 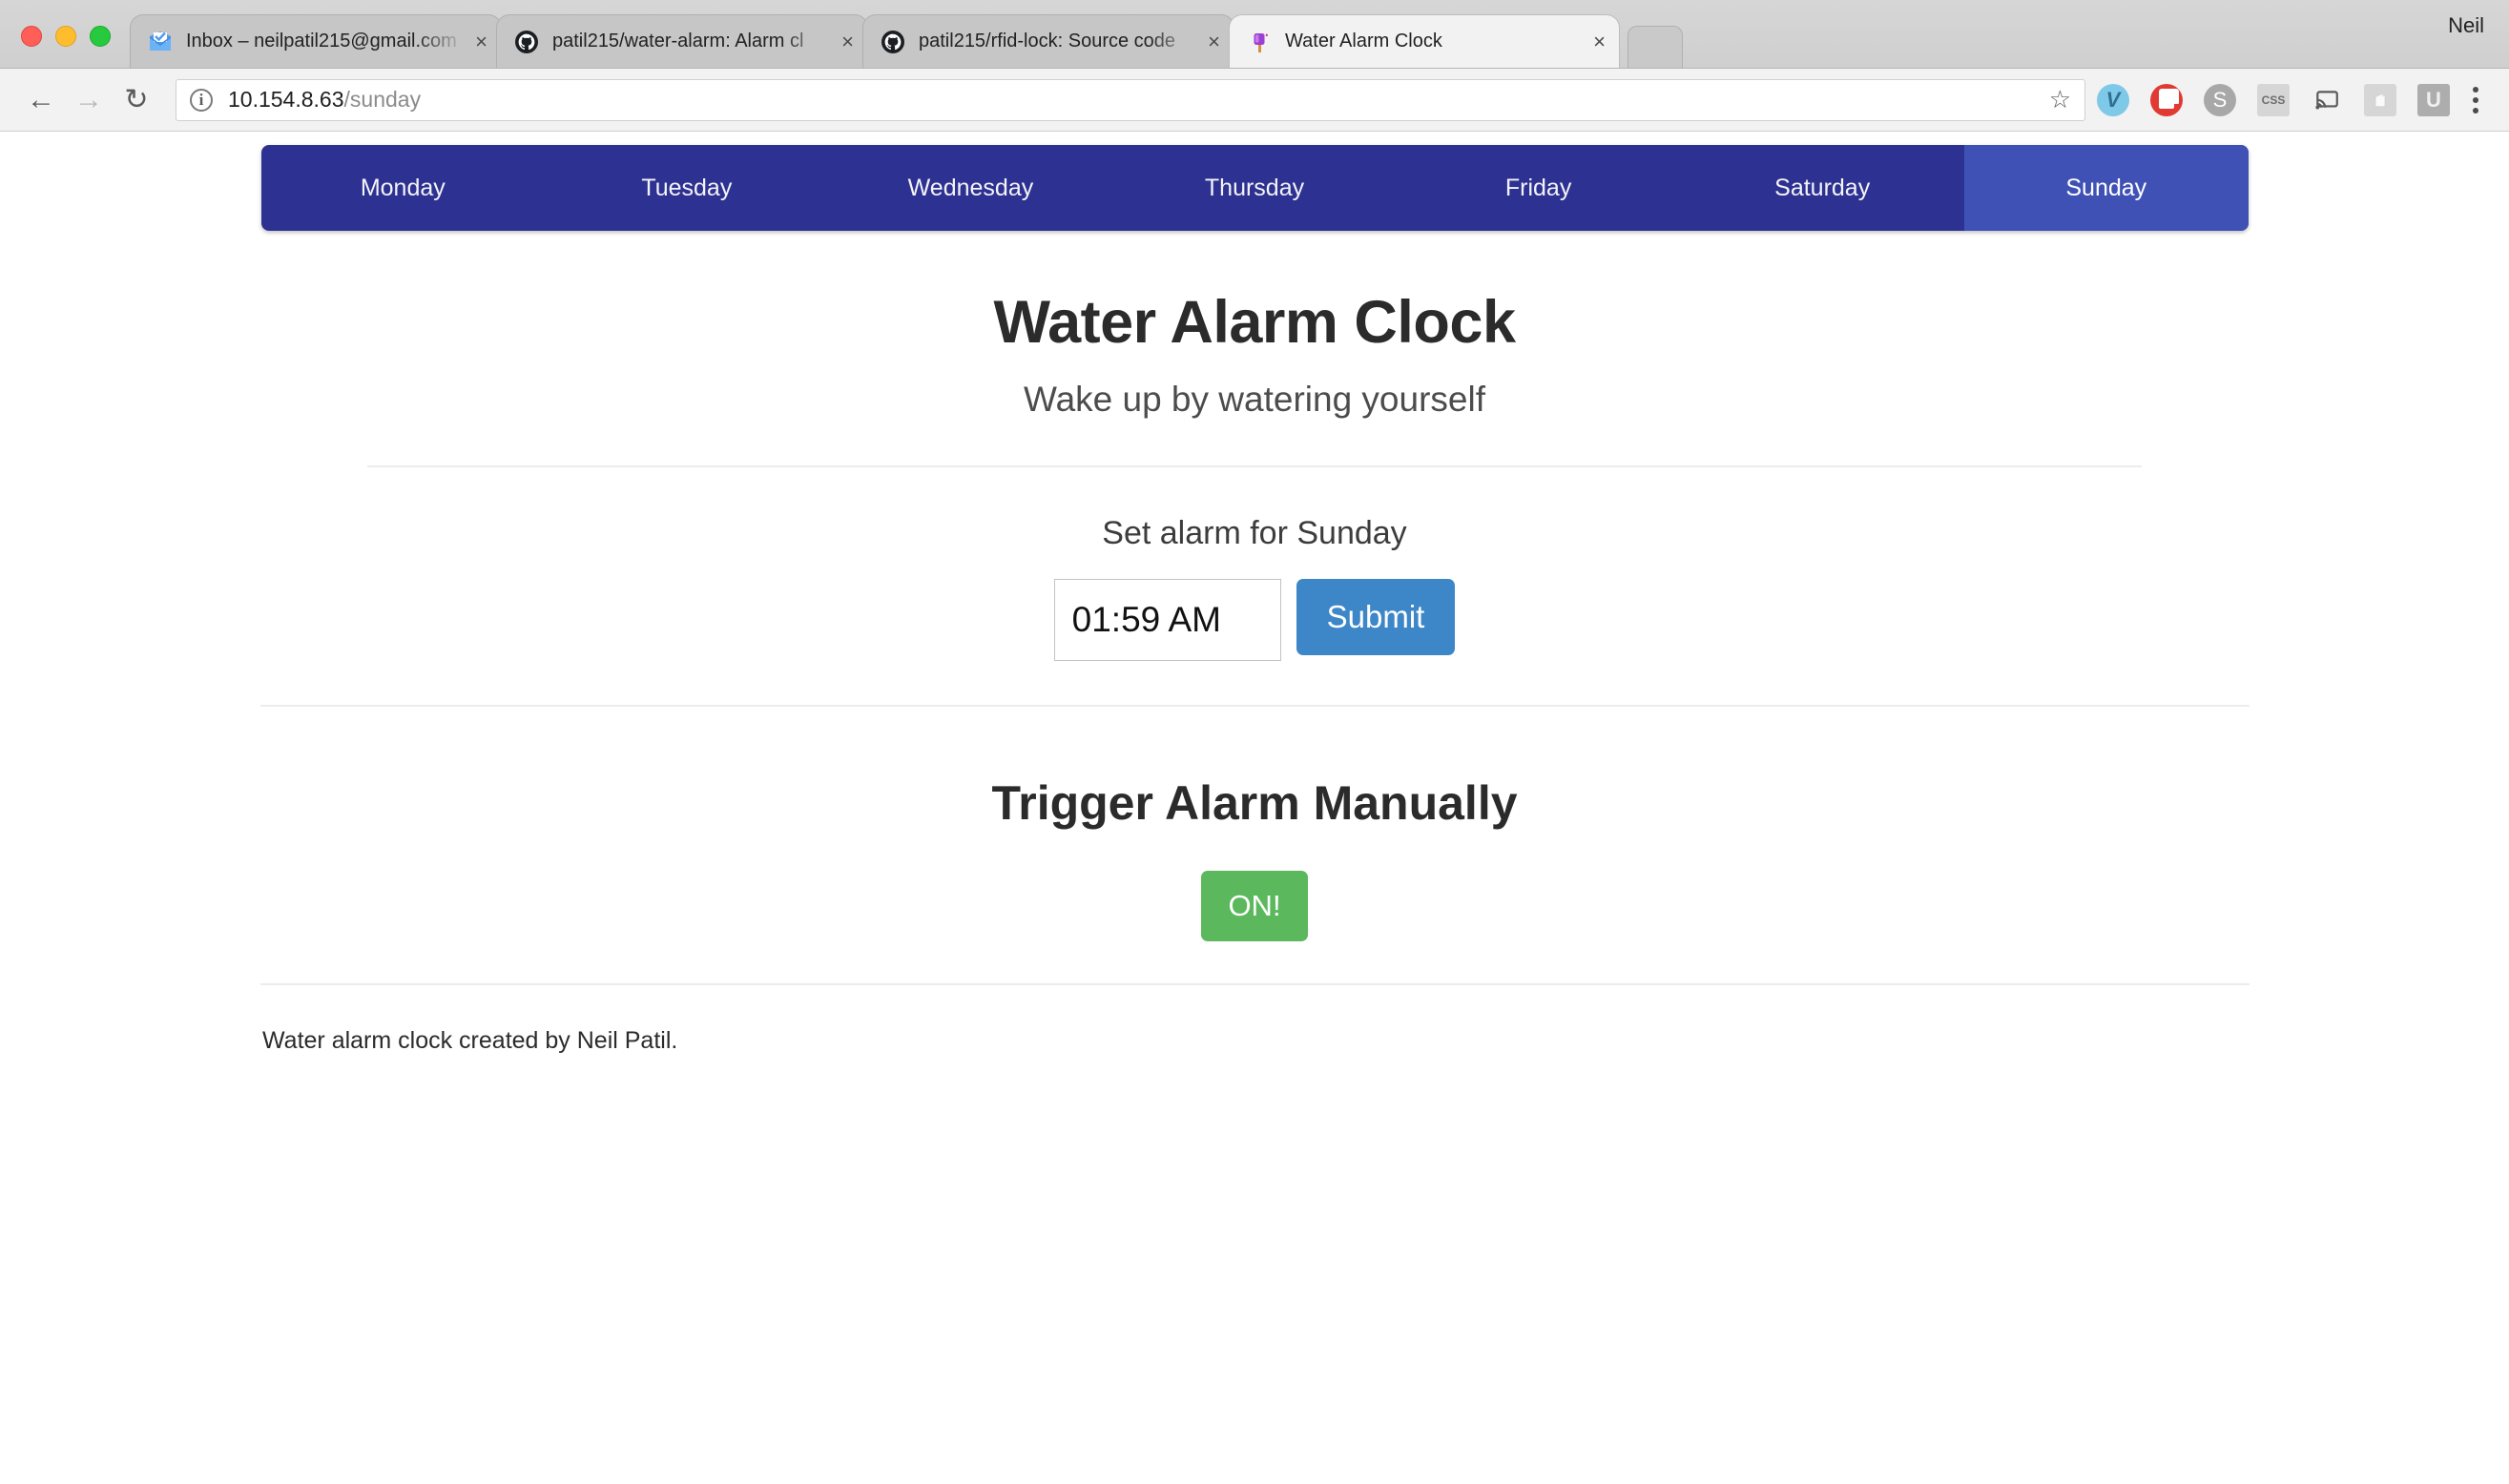 What do you see at coordinates (1259, 42) in the screenshot?
I see `popsicle-icon` at bounding box center [1259, 42].